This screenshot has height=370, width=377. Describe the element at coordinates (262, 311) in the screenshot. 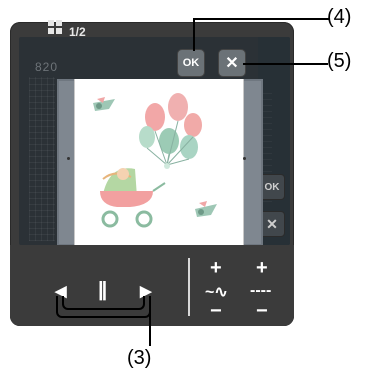

I see `dash-minus-button: −` at that location.